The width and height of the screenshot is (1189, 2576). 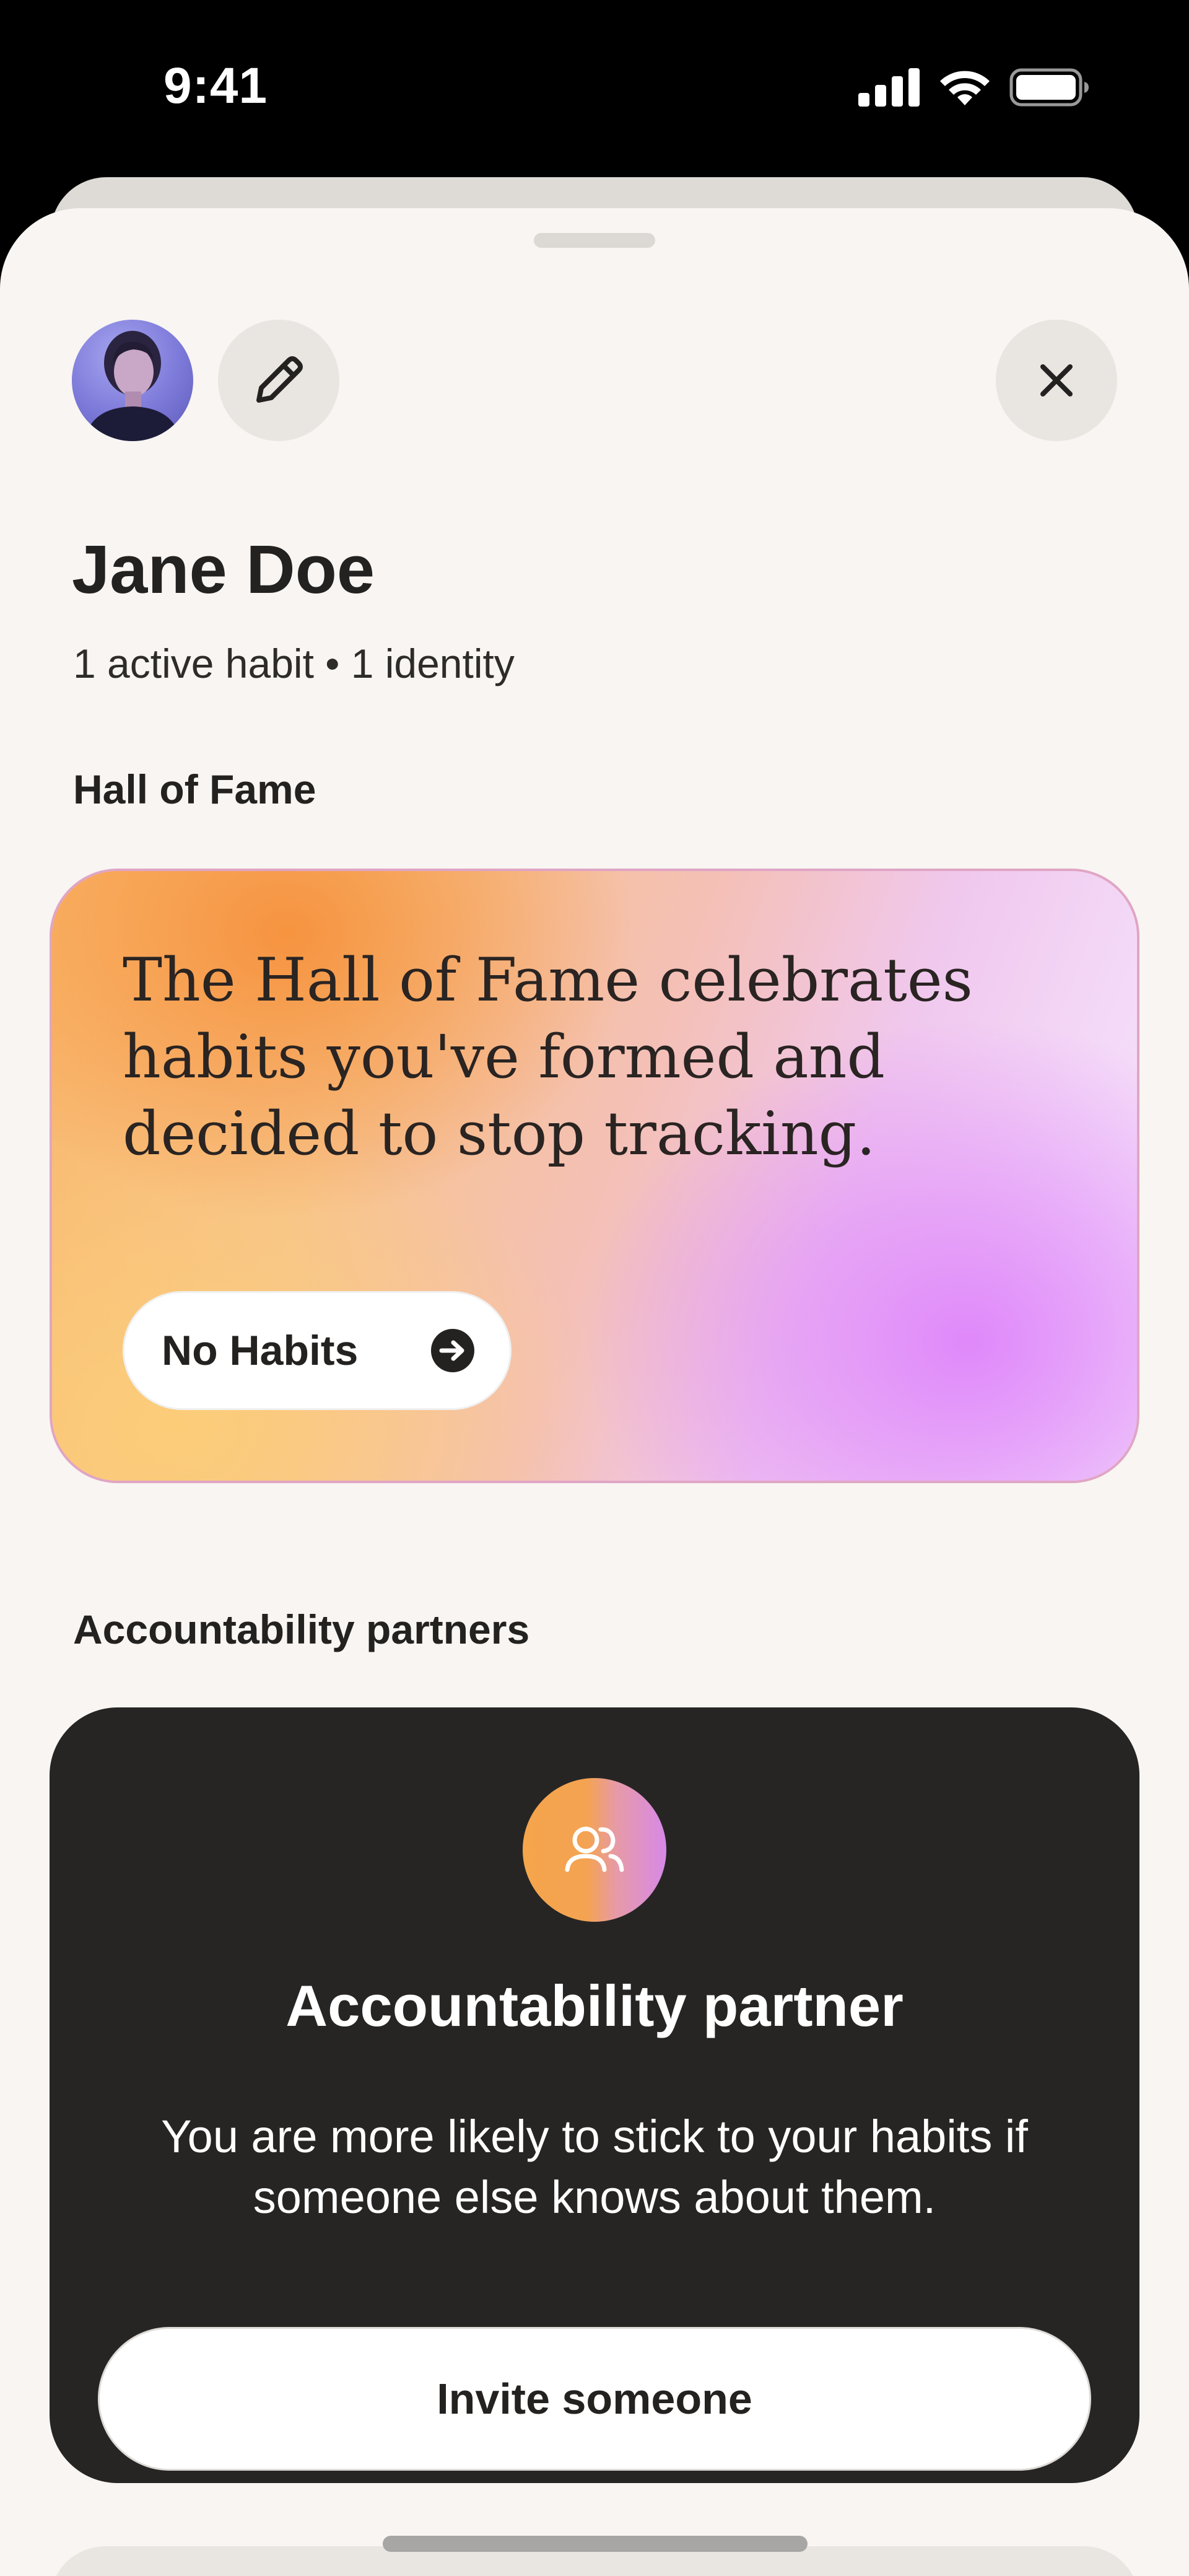 I want to click on people-icon, so click(x=594, y=1849).